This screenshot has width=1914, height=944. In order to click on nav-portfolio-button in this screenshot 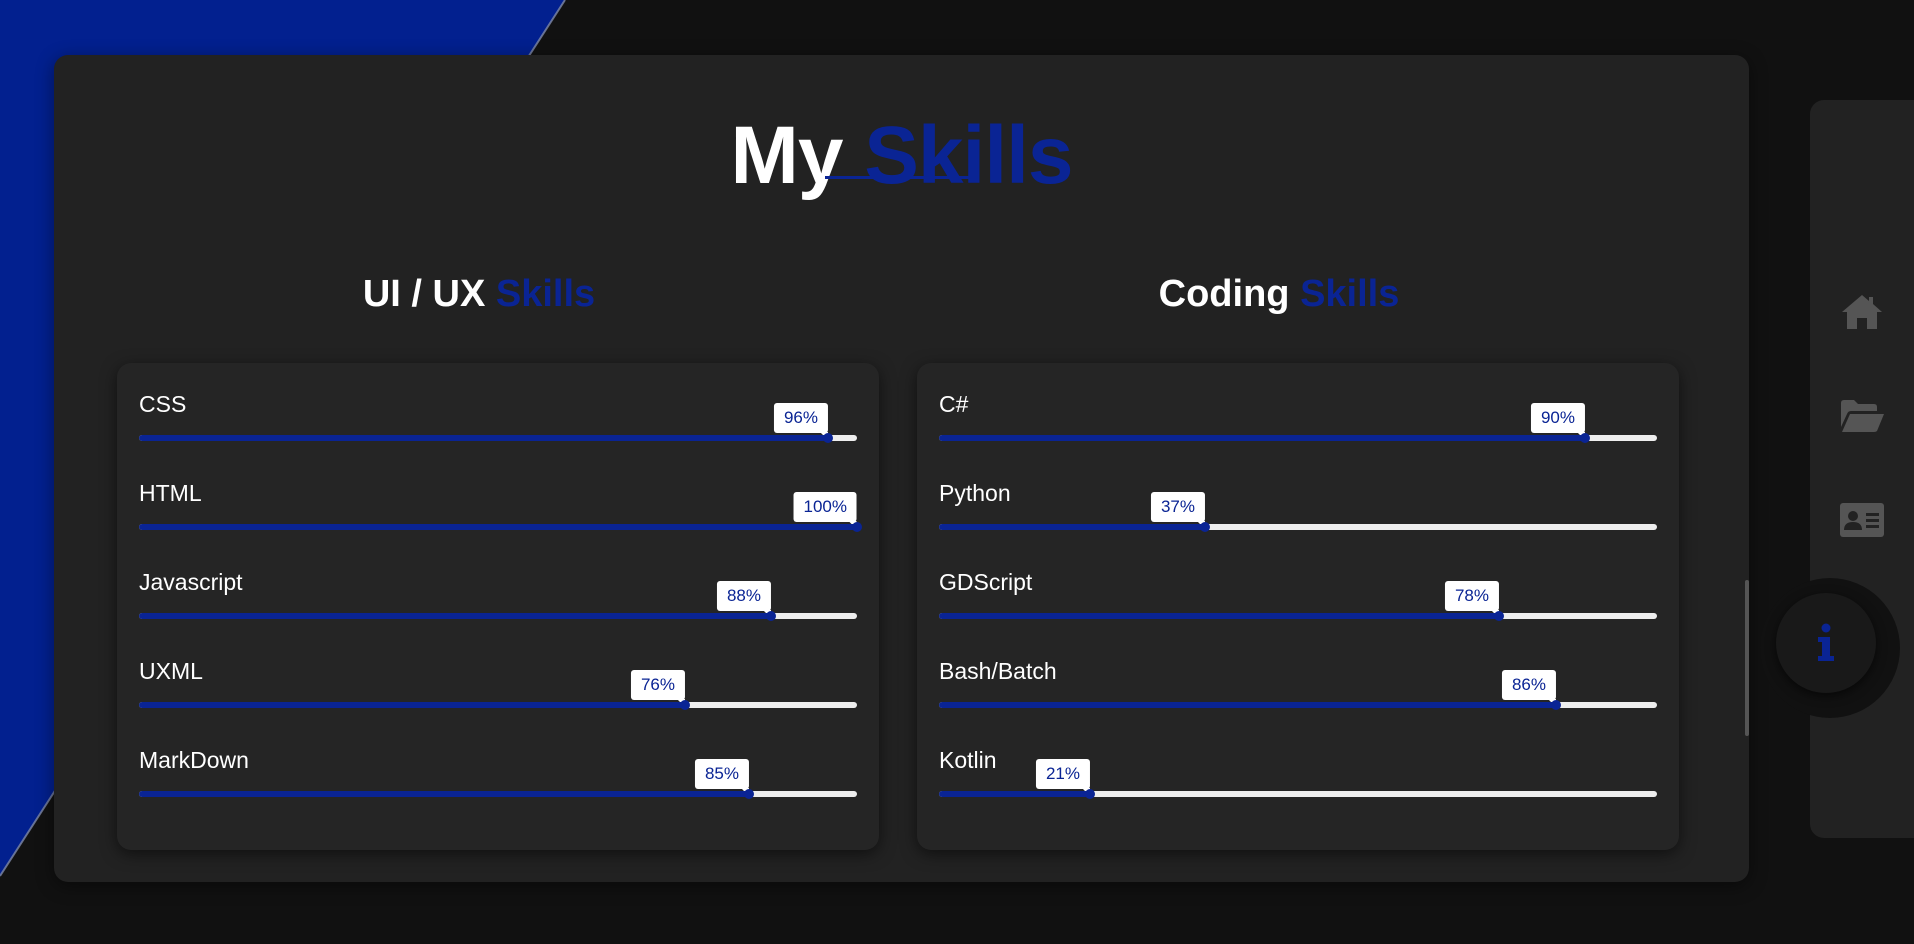, I will do `click(1862, 416)`.